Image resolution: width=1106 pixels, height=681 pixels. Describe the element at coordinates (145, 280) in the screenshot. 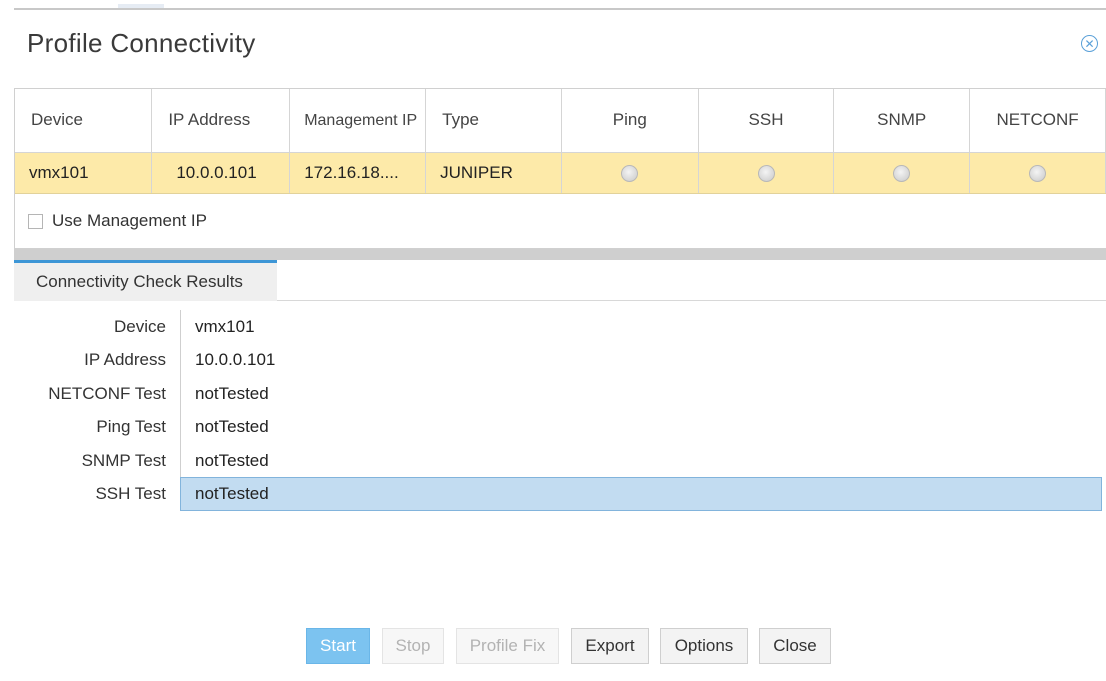

I see `tab-connectivity-check-results: Connectivity Check Results` at that location.